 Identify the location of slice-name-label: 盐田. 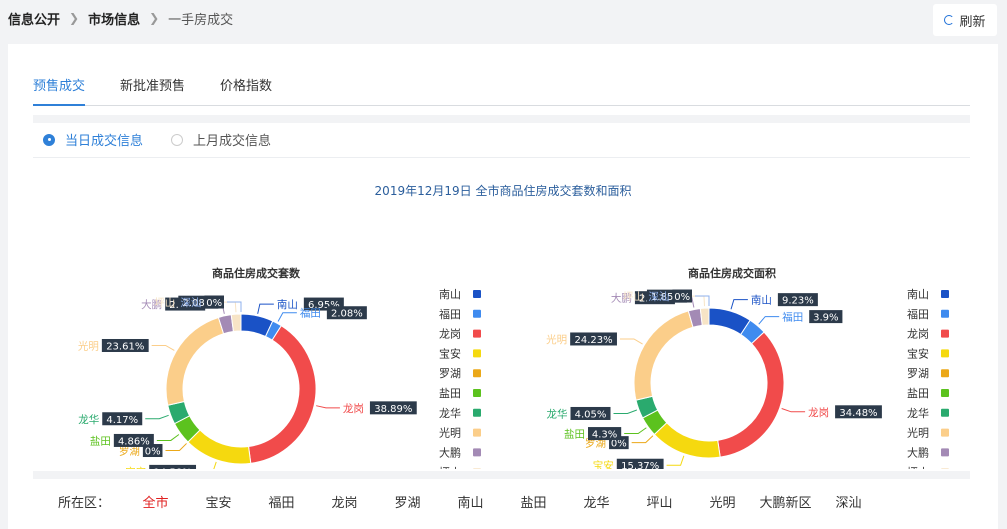
(100, 440).